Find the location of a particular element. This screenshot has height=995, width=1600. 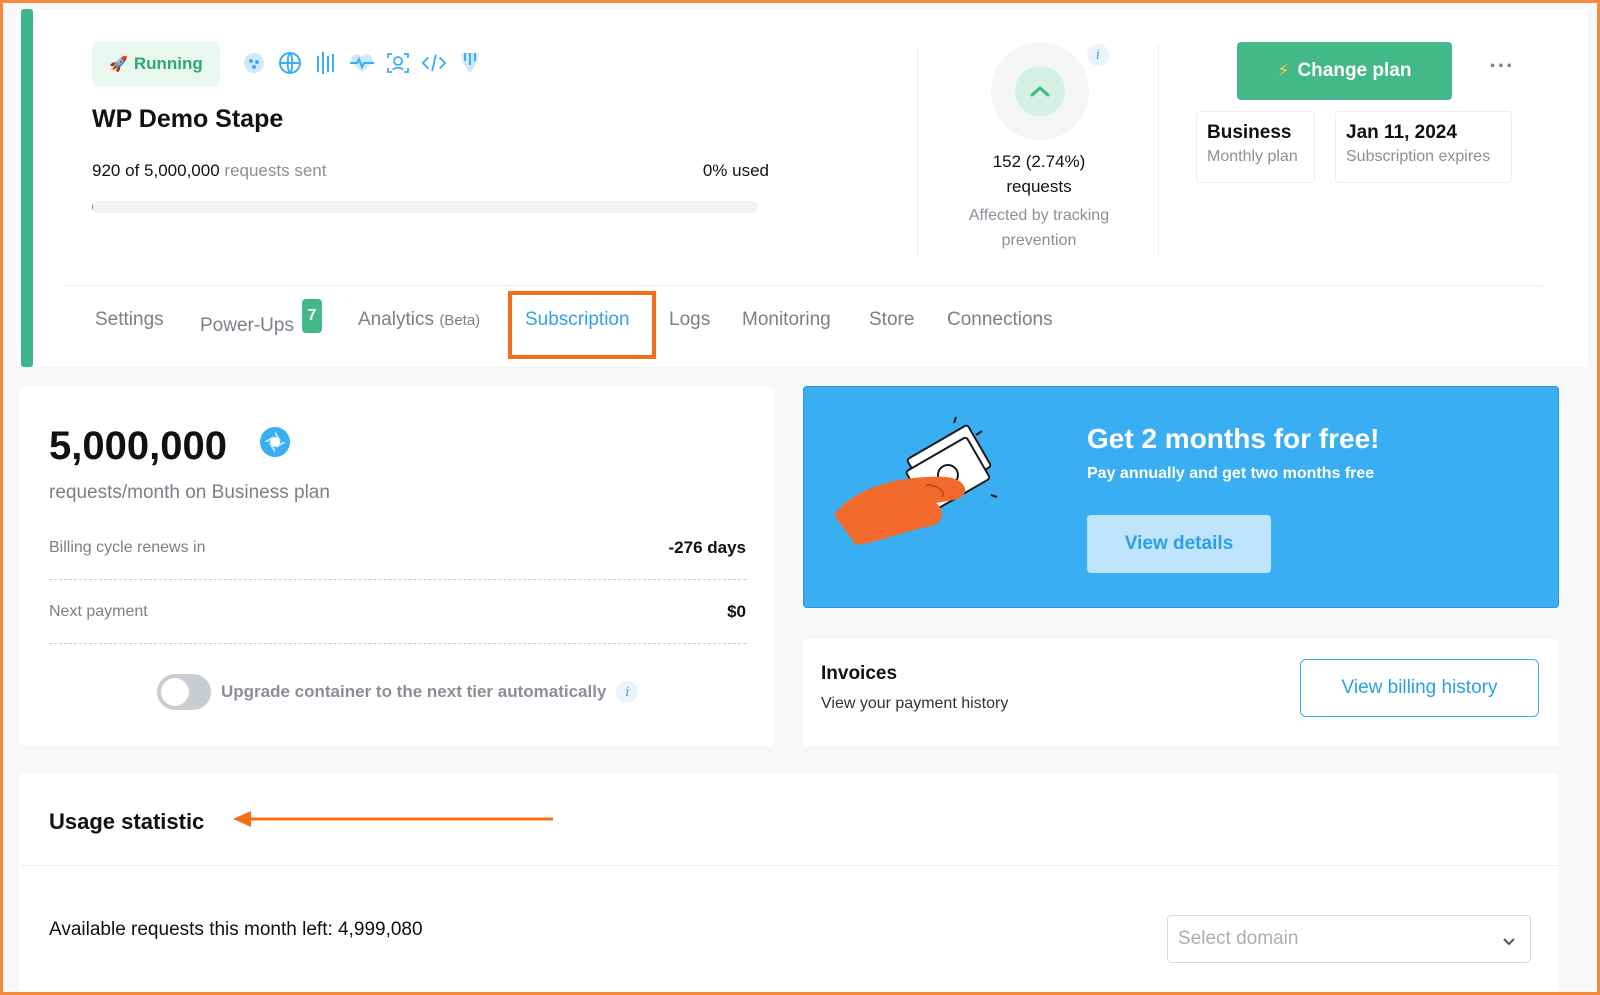

aperture-icon is located at coordinates (275, 444).